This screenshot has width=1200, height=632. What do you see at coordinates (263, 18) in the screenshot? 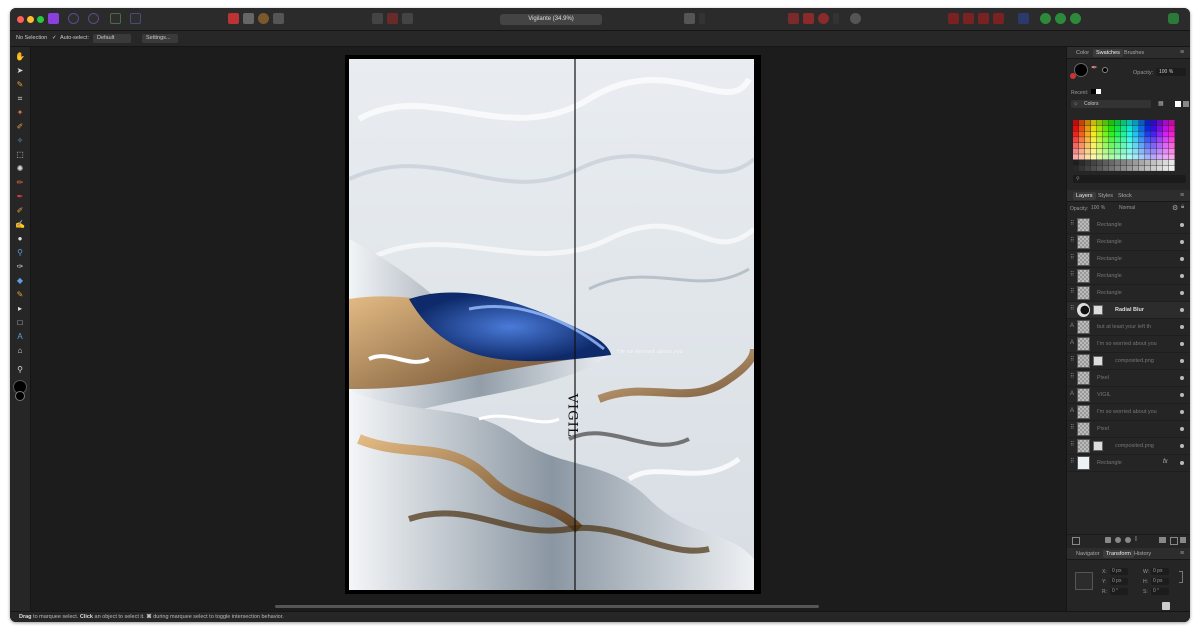
I see `color-wheel-icon` at bounding box center [263, 18].